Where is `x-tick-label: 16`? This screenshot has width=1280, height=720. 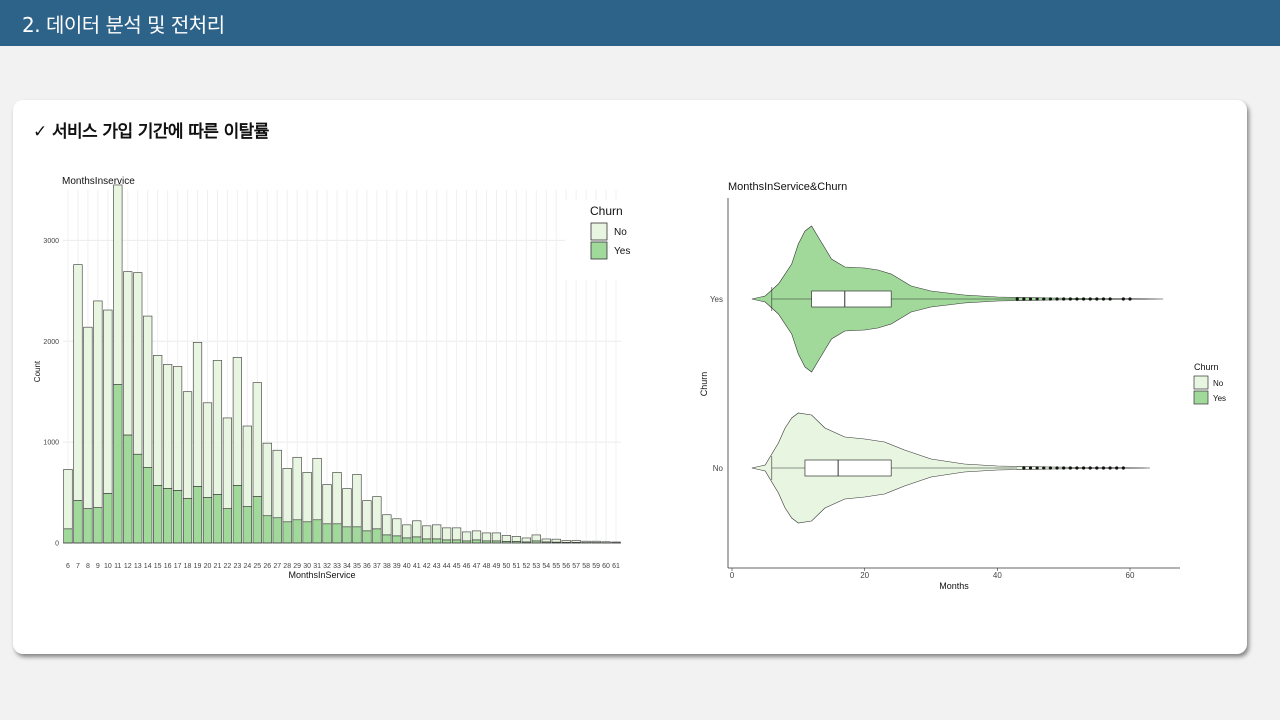 x-tick-label: 16 is located at coordinates (168, 566).